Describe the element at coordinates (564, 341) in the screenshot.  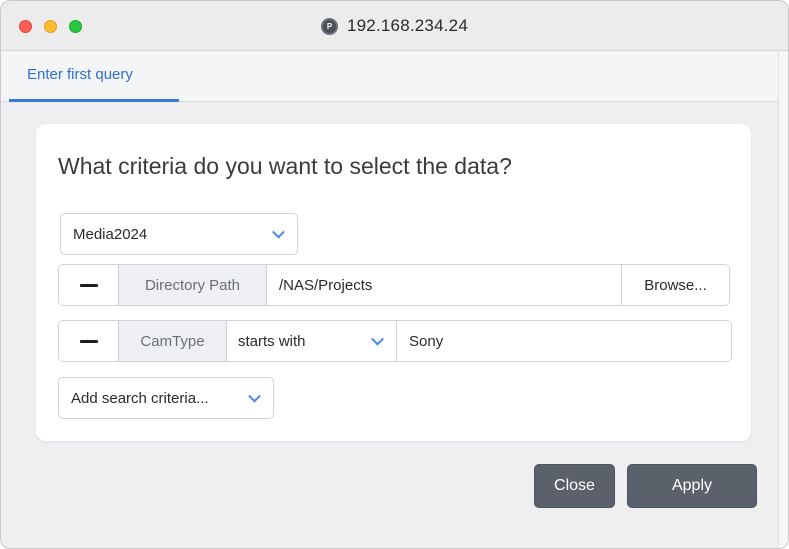
I see `camtype-value-input: Sony` at that location.